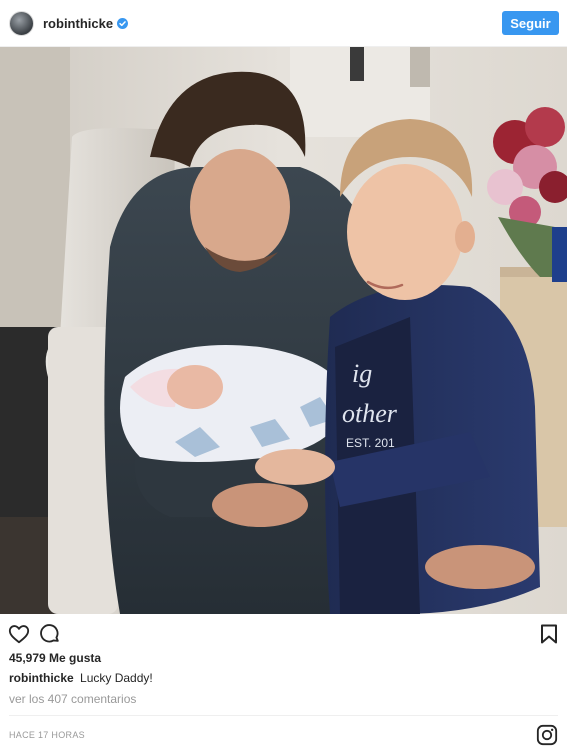  I want to click on heart-icon, so click(19, 634).